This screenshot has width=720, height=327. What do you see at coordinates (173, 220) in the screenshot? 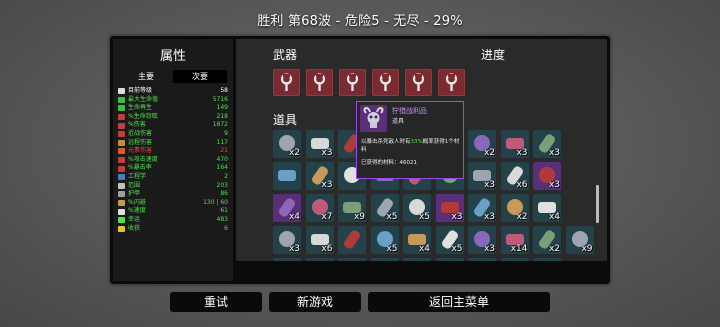
I see `stat-row: 幸运 483` at bounding box center [173, 220].